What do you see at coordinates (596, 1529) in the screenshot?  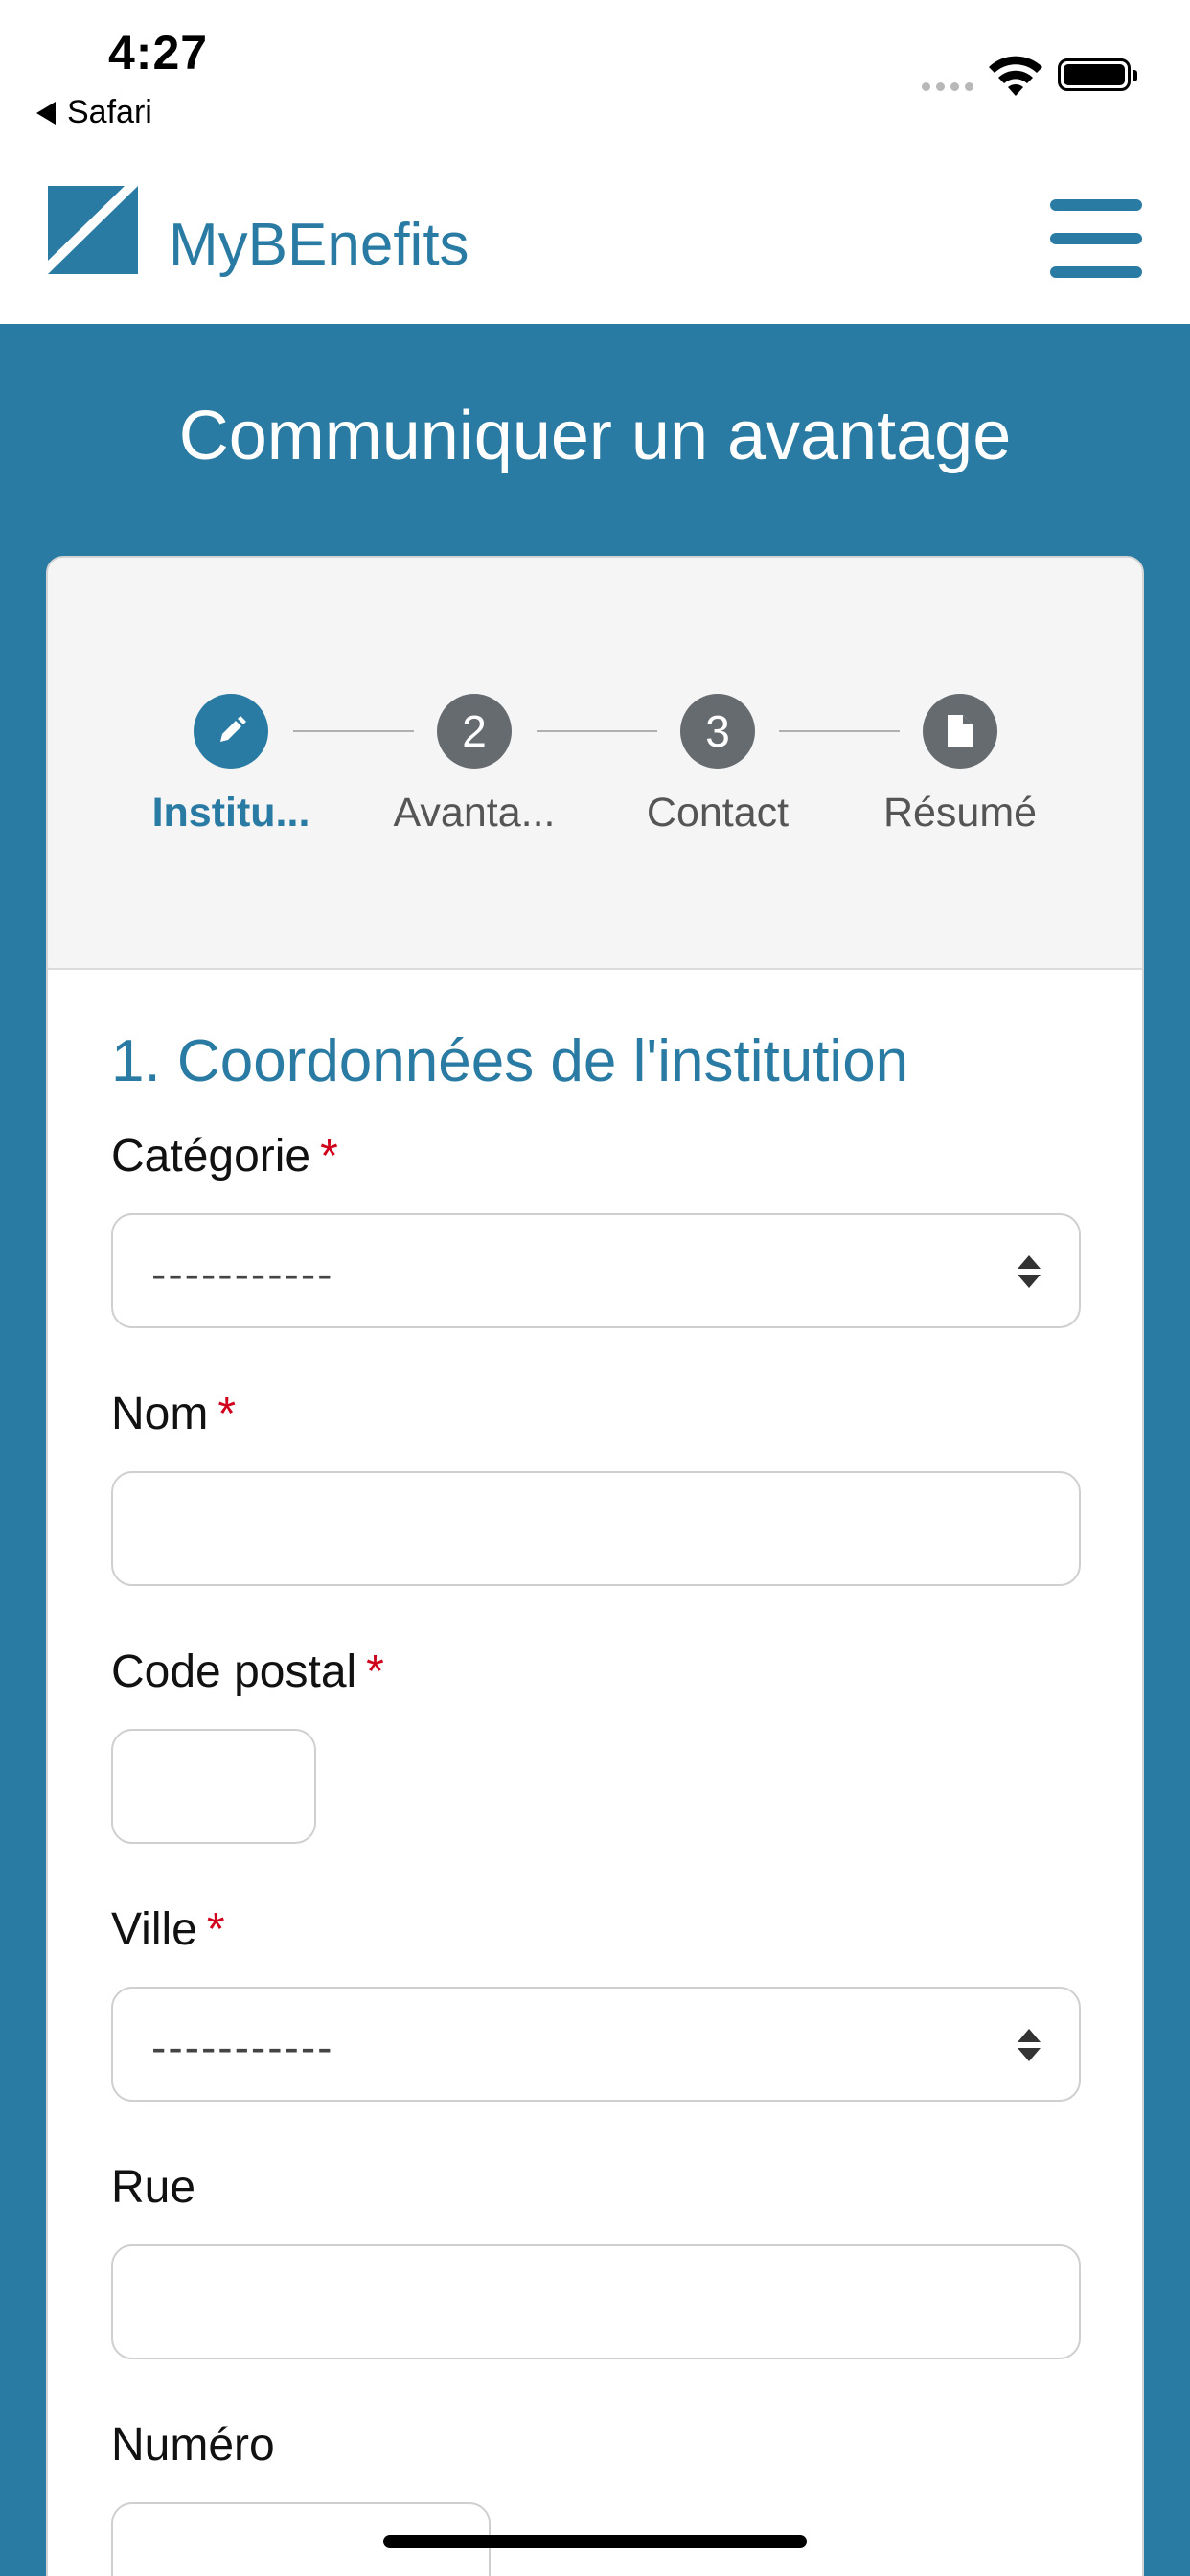 I see `nom-input` at bounding box center [596, 1529].